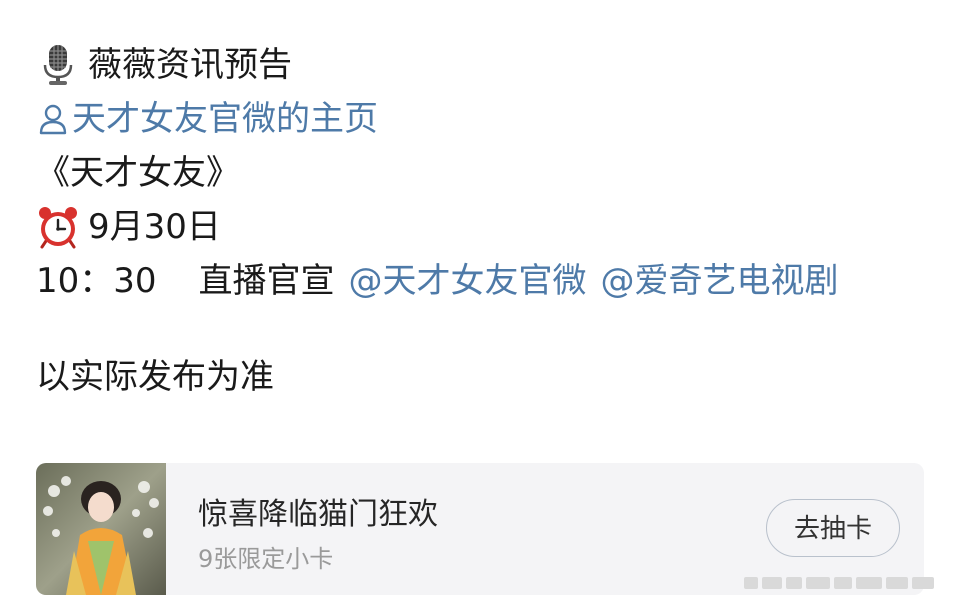 This screenshot has width=960, height=601. I want to click on card-subtitle: 9张限定小卡, so click(266, 559).